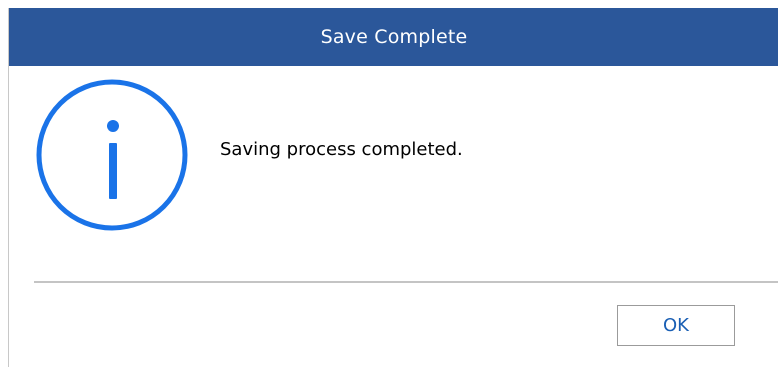 The width and height of the screenshot is (778, 367). Describe the element at coordinates (676, 325) in the screenshot. I see `ok-button: OK` at that location.